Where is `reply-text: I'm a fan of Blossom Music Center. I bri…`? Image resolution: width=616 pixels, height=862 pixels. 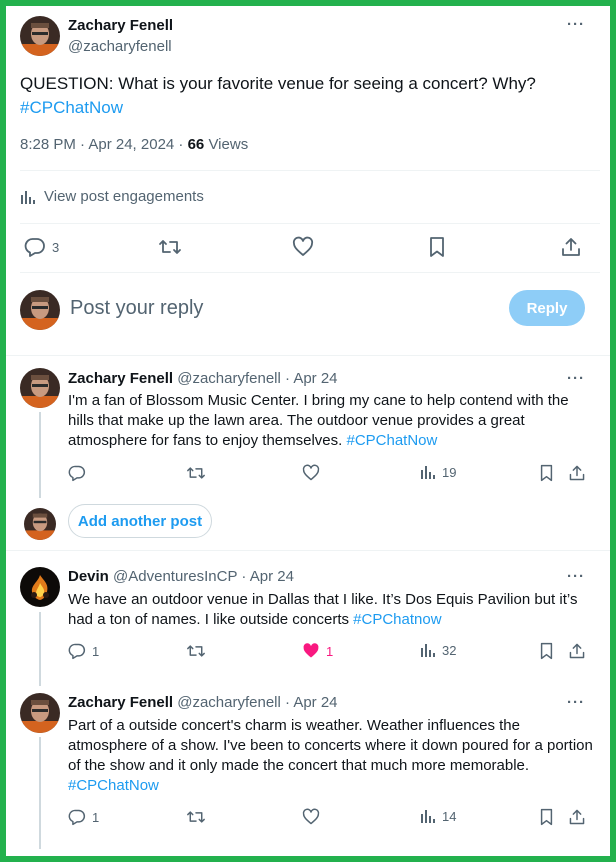 reply-text: I'm a fan of Blossom Music Center. I bri… is located at coordinates (318, 420).